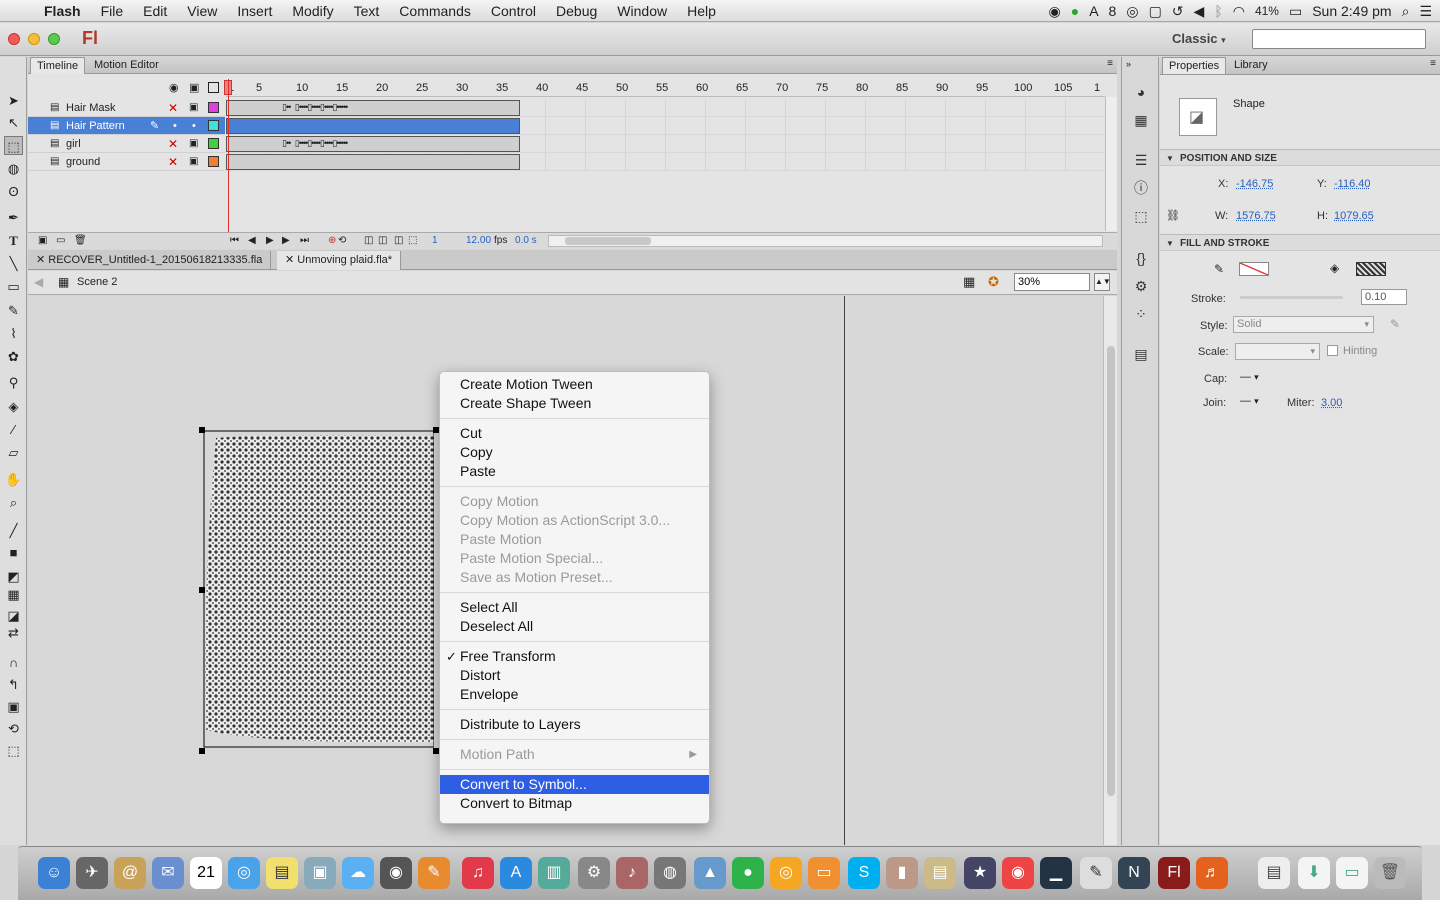  Describe the element at coordinates (42, 240) in the screenshot. I see `new-layer-icon: ▣` at that location.